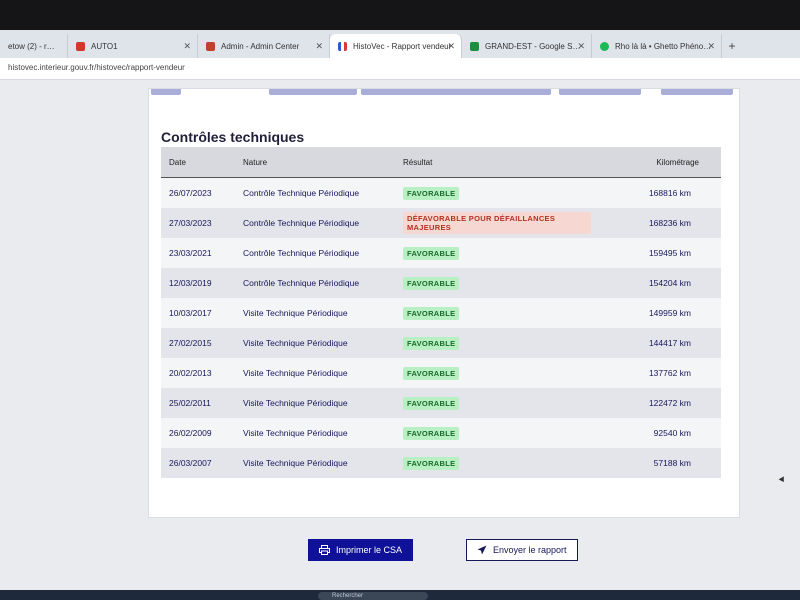 The height and width of the screenshot is (600, 800). What do you see at coordinates (732, 46) in the screenshot?
I see `new-tab-icon: +` at bounding box center [732, 46].